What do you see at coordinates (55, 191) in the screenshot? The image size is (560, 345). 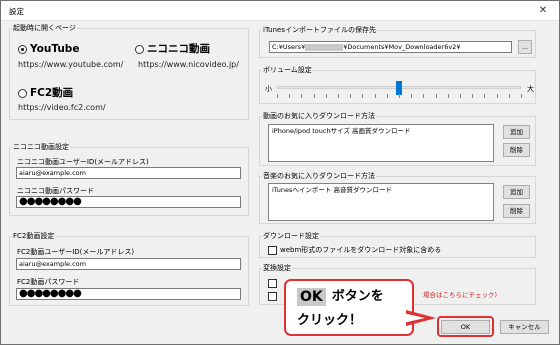 I see `niconico-pass-label: ニコニコ動画パスワード` at bounding box center [55, 191].